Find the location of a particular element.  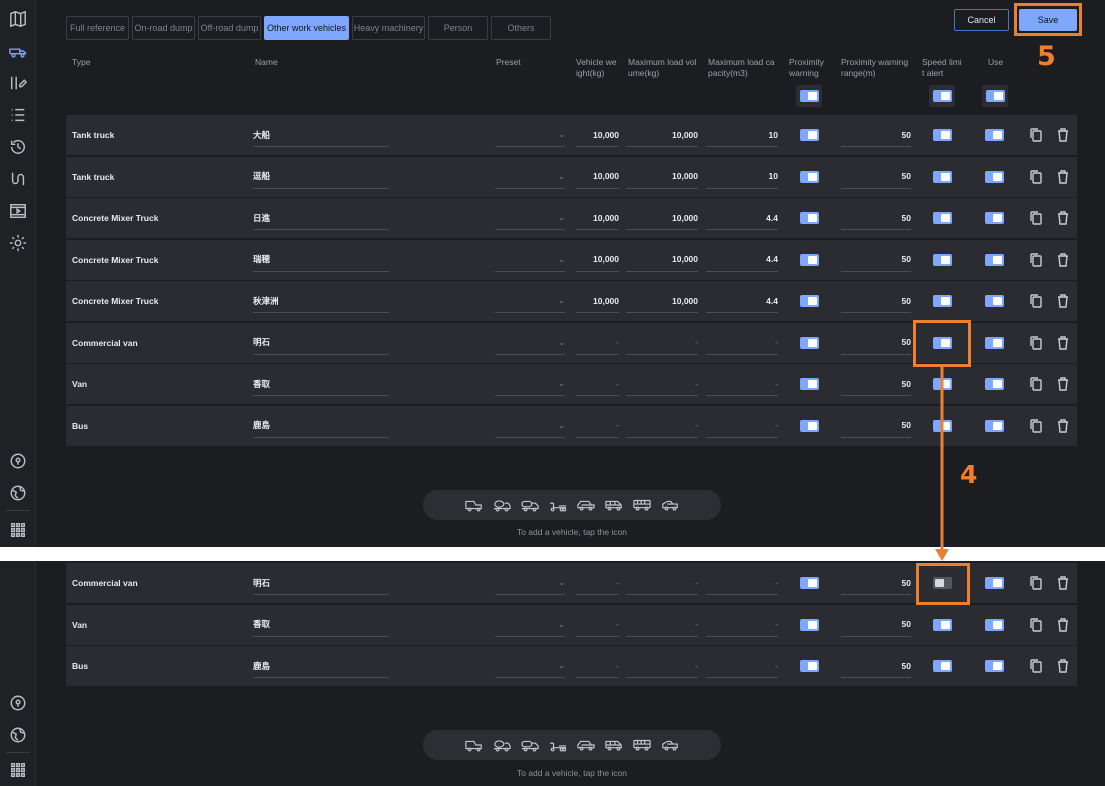

vehicle-name-input: 香取 is located at coordinates (321, 384).